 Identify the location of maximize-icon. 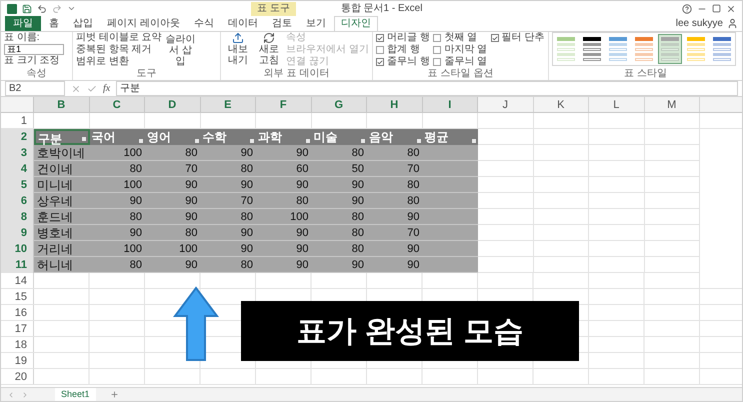
(716, 8).